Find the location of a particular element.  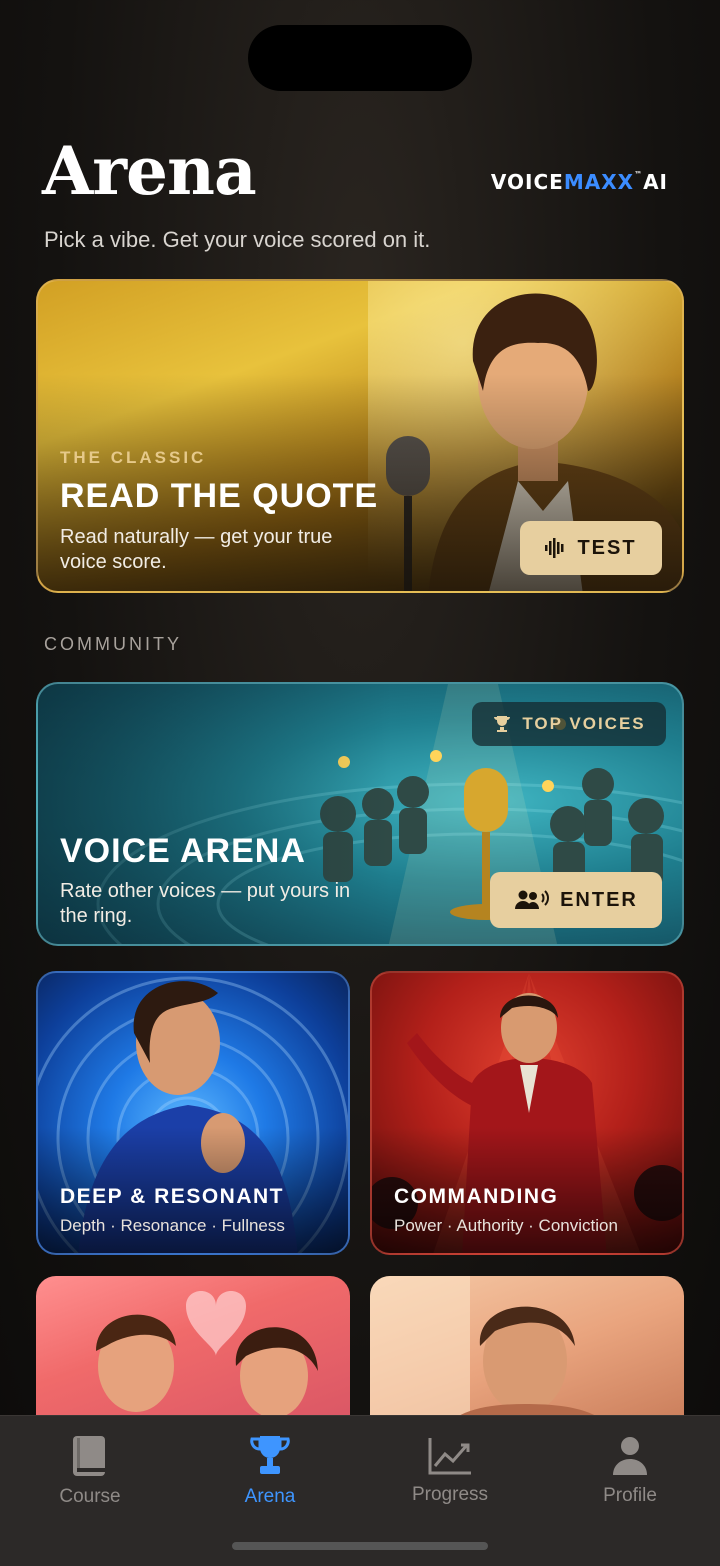

test-button: TEST is located at coordinates (591, 548).